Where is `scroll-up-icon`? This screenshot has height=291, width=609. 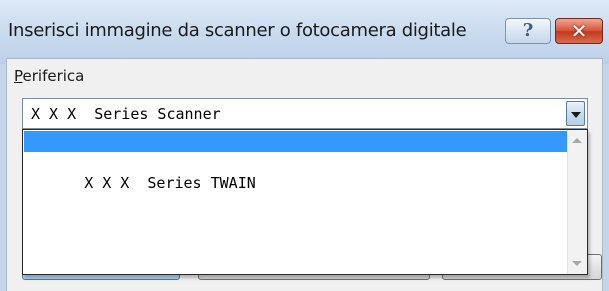
scroll-up-icon is located at coordinates (577, 140).